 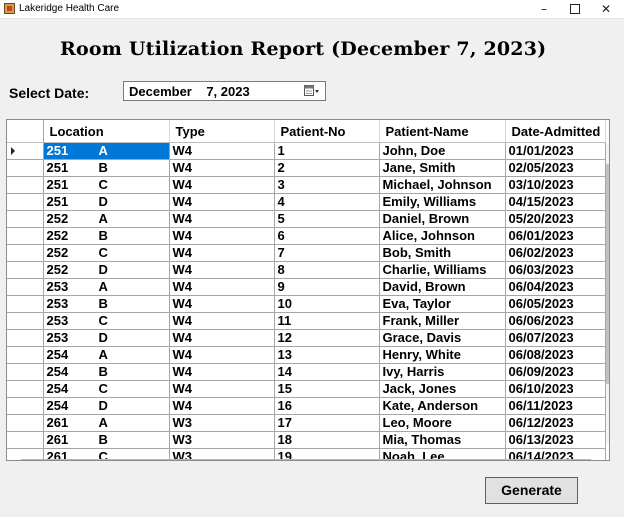 I want to click on horizontal-scrollbar, so click(x=306, y=459).